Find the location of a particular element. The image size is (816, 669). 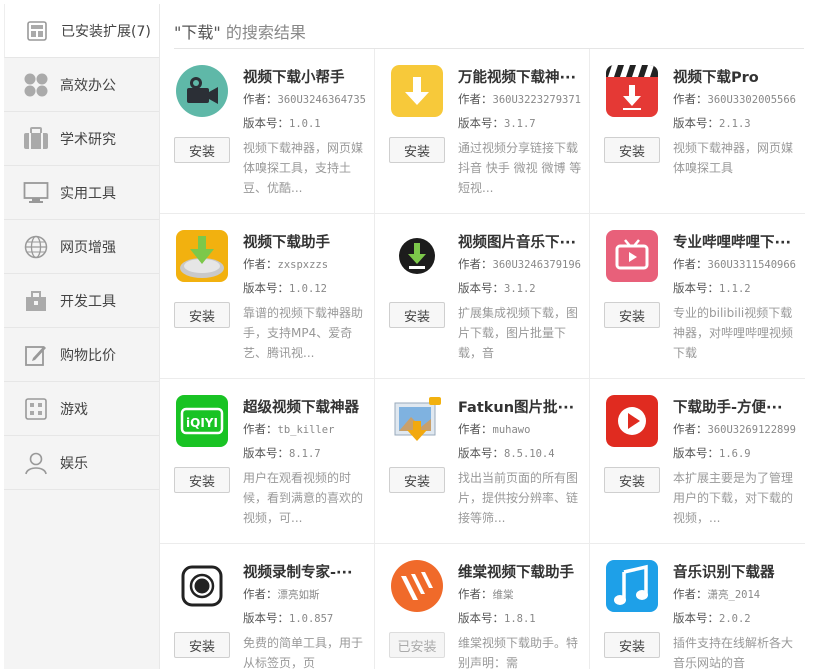

sidebar-item-games: 游戏 is located at coordinates (81, 409).